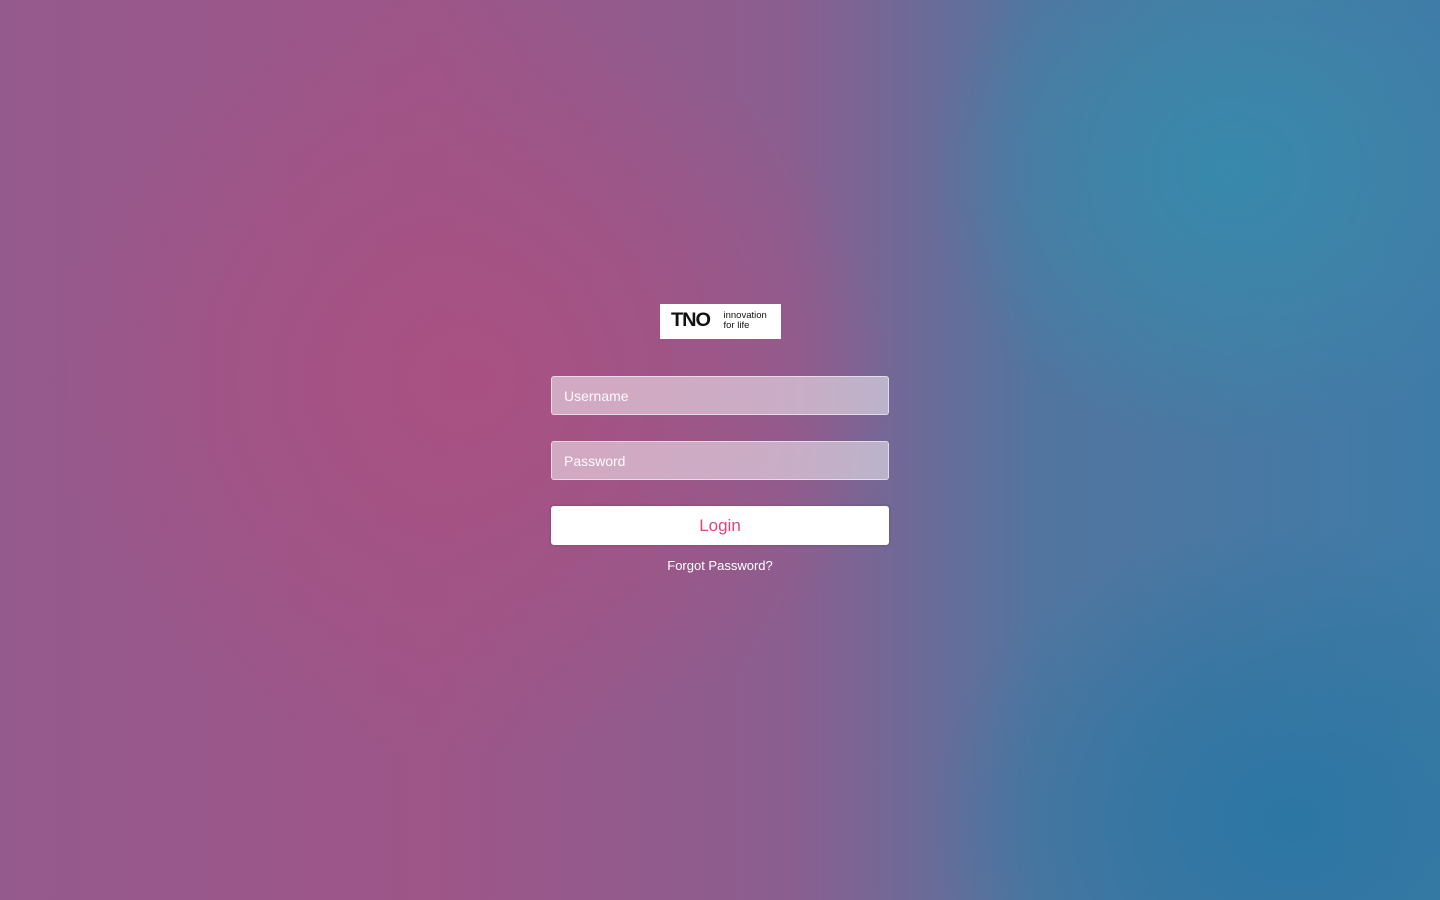  Describe the element at coordinates (720, 565) in the screenshot. I see `forgot-password-link: Forgot Password?` at that location.